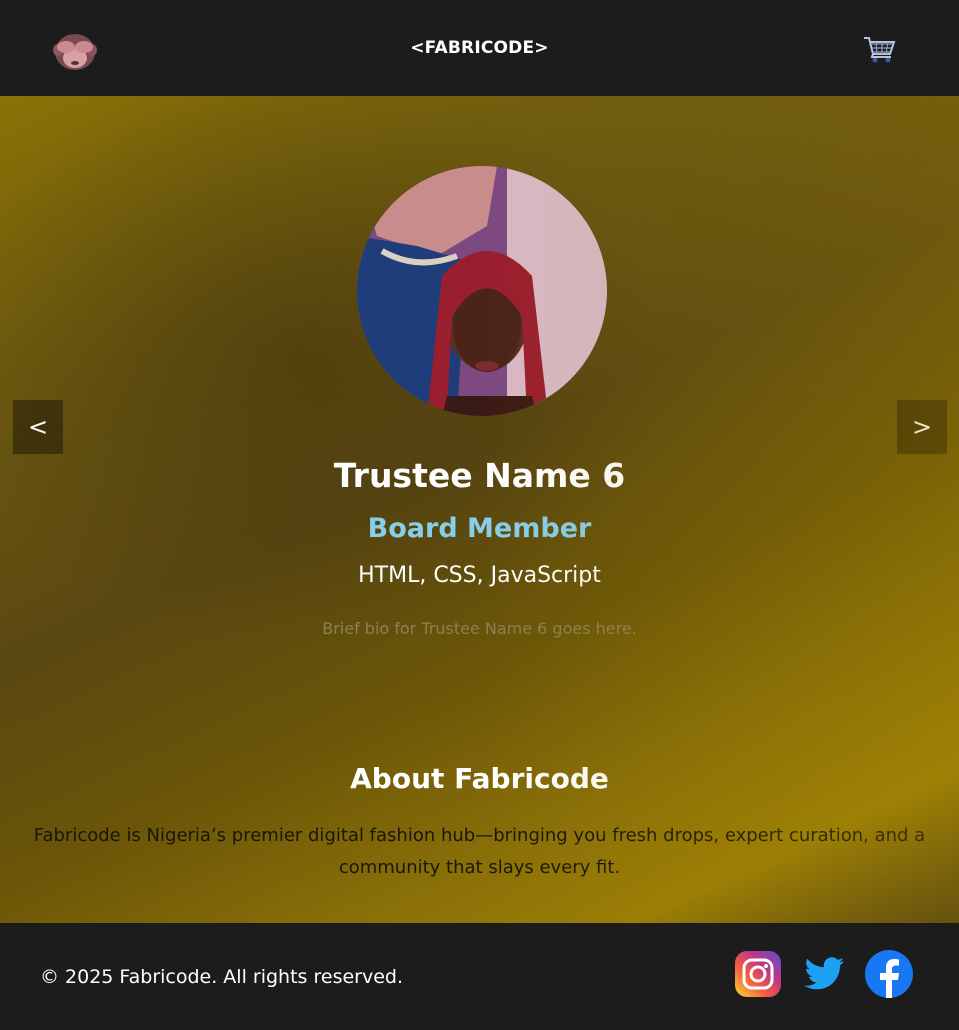  What do you see at coordinates (479, 628) in the screenshot?
I see `trustee-bio: Brief bio for Trustee Name 6 goes here.` at bounding box center [479, 628].